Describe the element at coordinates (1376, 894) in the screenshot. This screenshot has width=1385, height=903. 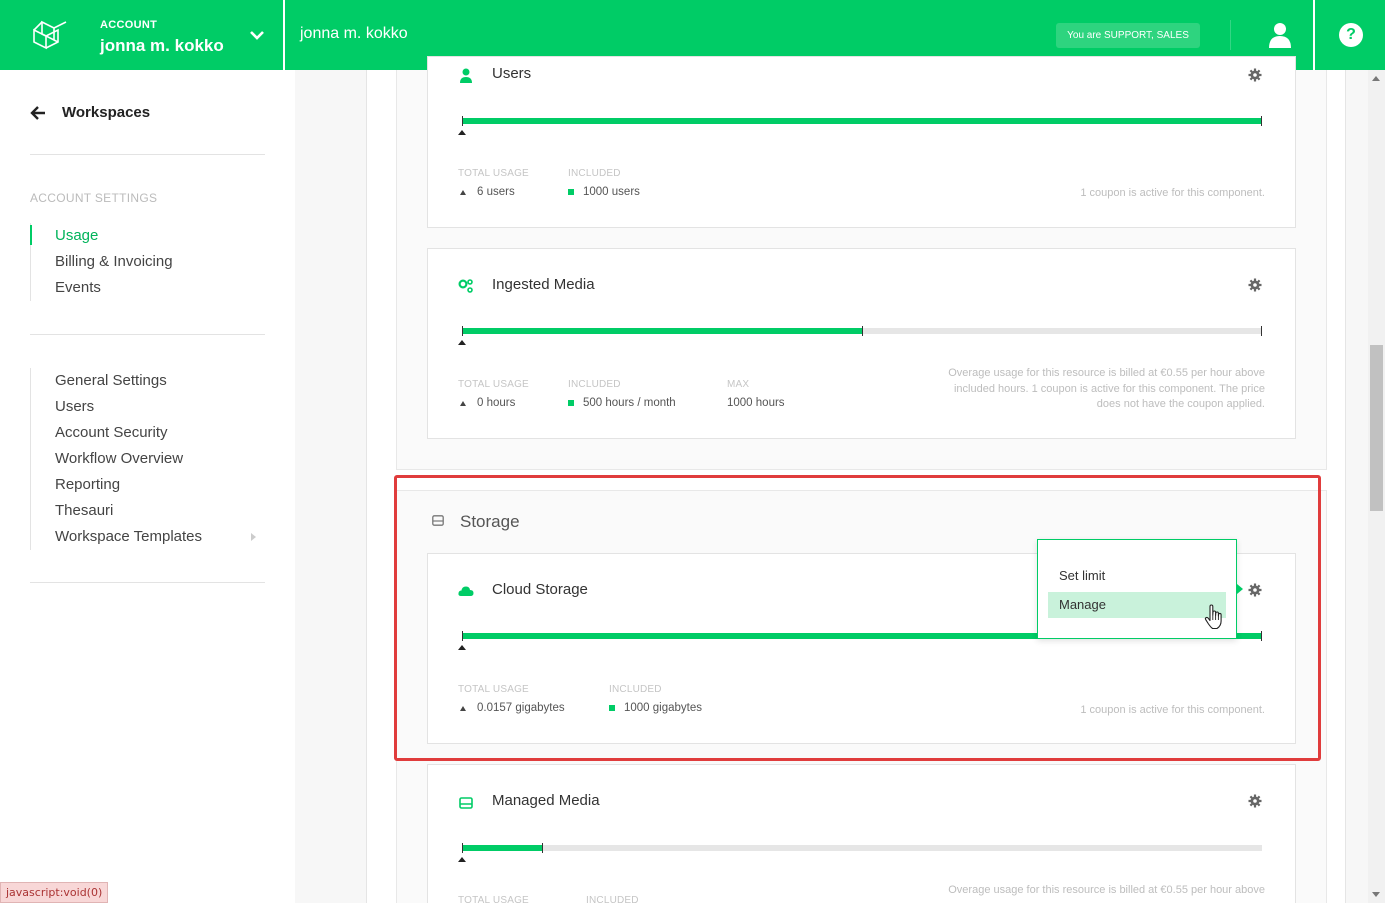
I see `scroll-down-icon` at that location.